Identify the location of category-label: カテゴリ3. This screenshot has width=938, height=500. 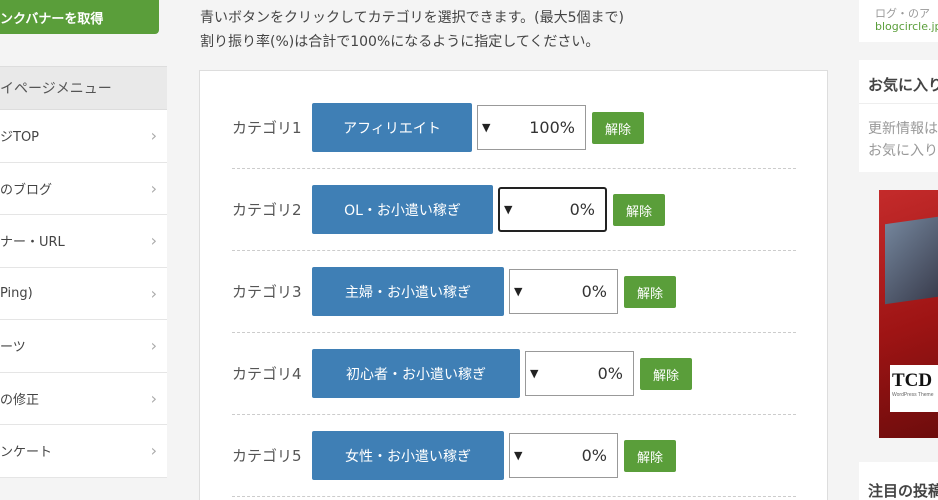
(267, 292).